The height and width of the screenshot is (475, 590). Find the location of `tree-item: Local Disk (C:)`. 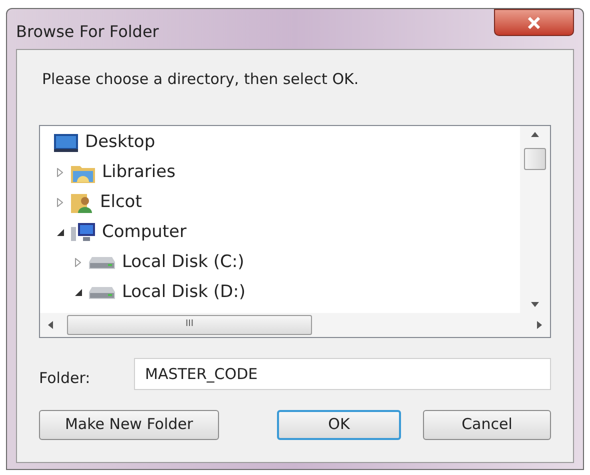

tree-item: Local Disk (C:) is located at coordinates (183, 263).